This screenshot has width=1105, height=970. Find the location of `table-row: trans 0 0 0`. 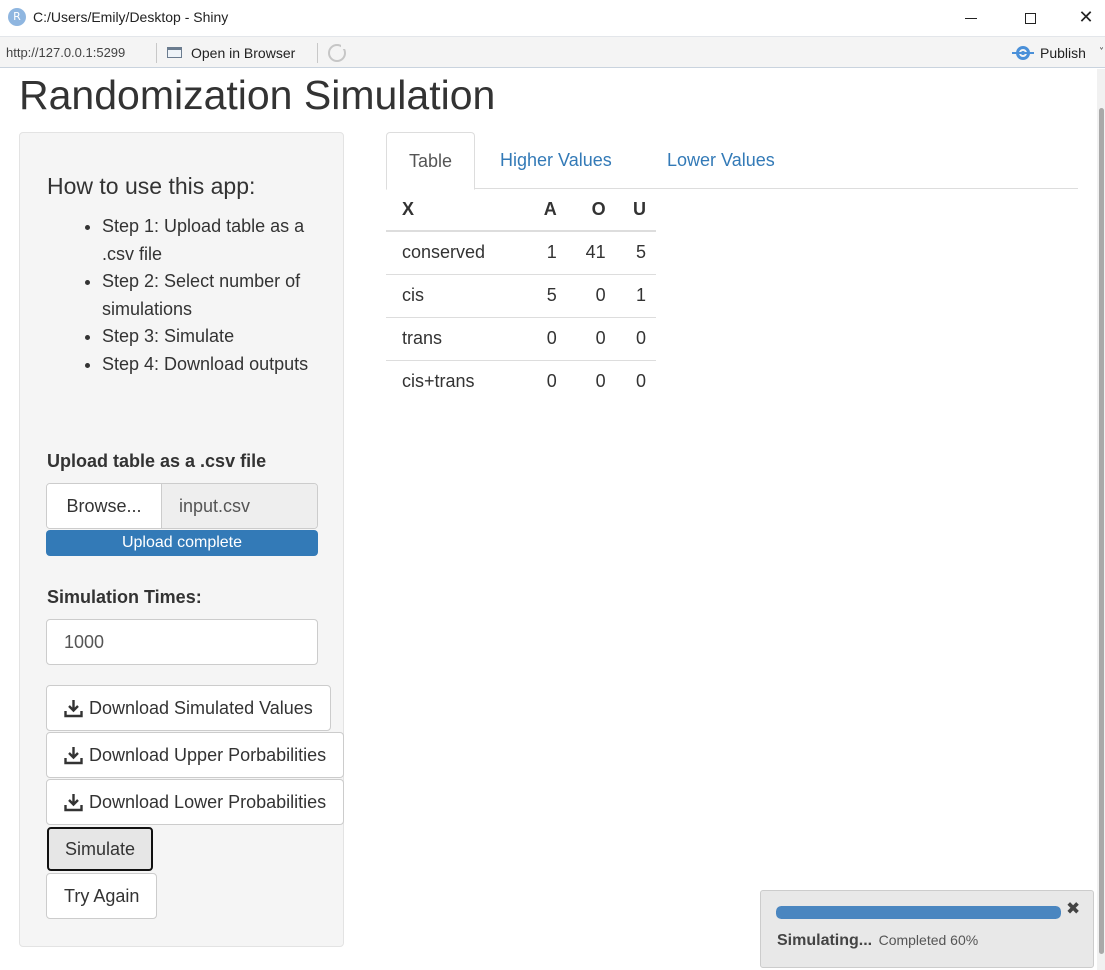

table-row: trans 0 0 0 is located at coordinates (521, 339).